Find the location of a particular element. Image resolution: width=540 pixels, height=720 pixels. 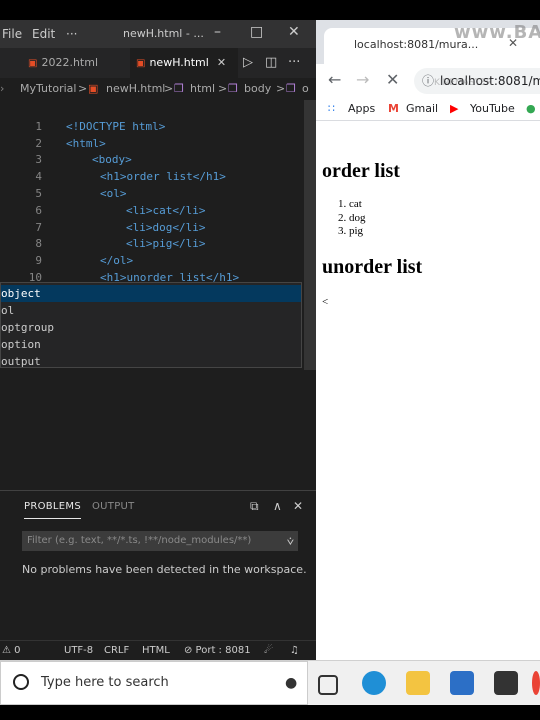

code-line: <html> is located at coordinates (86, 143).